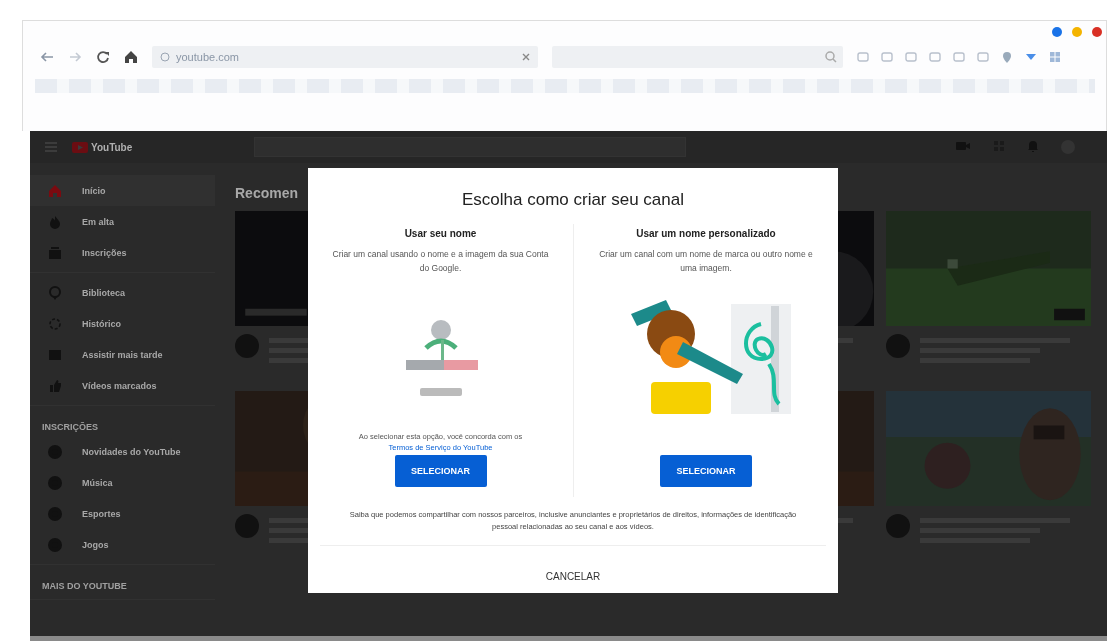 This screenshot has width=1107, height=641. Describe the element at coordinates (706, 261) in the screenshot. I see `option-description: Criar um canal com um nome de marca ou outro nome e uma imagem.` at that location.